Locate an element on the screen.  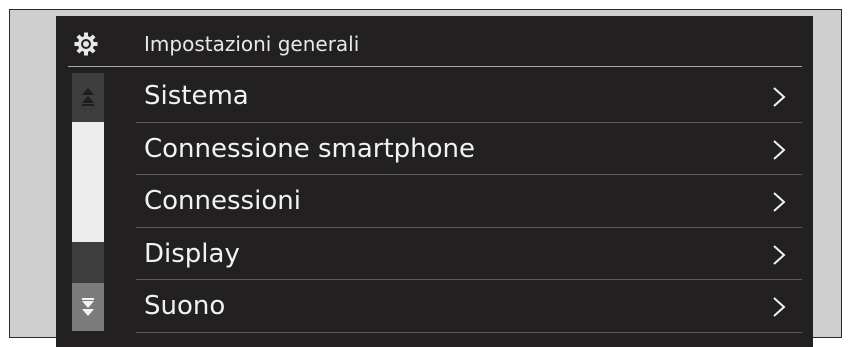
scroll-up-button is located at coordinates (88, 97).